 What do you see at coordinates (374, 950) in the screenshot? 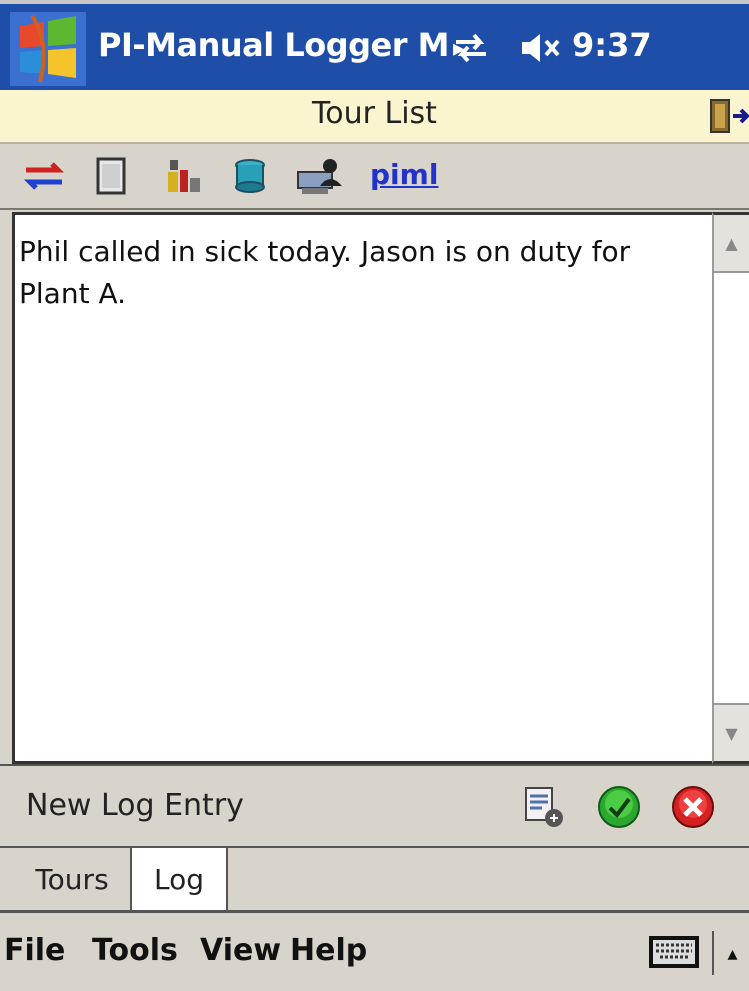
I see `menu-bar: File Tools View Help ▴` at bounding box center [374, 950].